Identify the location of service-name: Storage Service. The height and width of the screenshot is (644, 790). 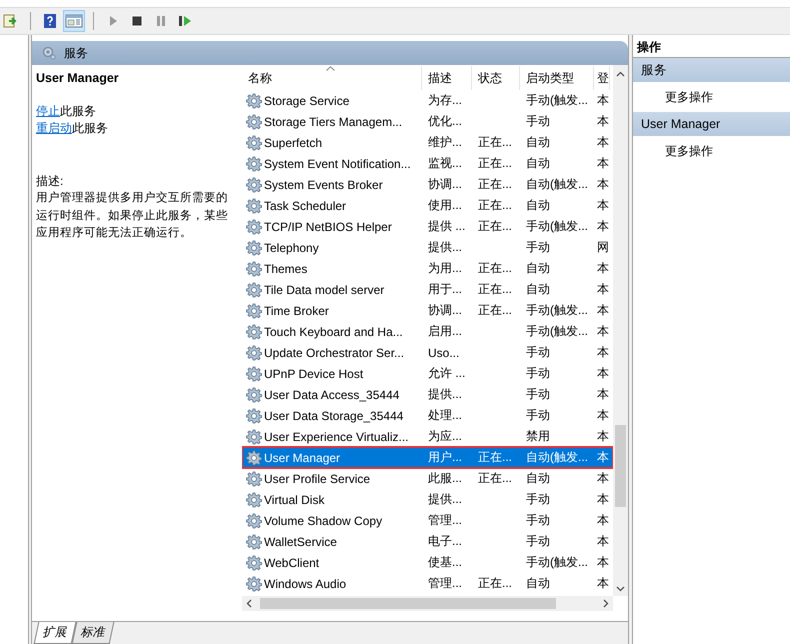
(307, 101).